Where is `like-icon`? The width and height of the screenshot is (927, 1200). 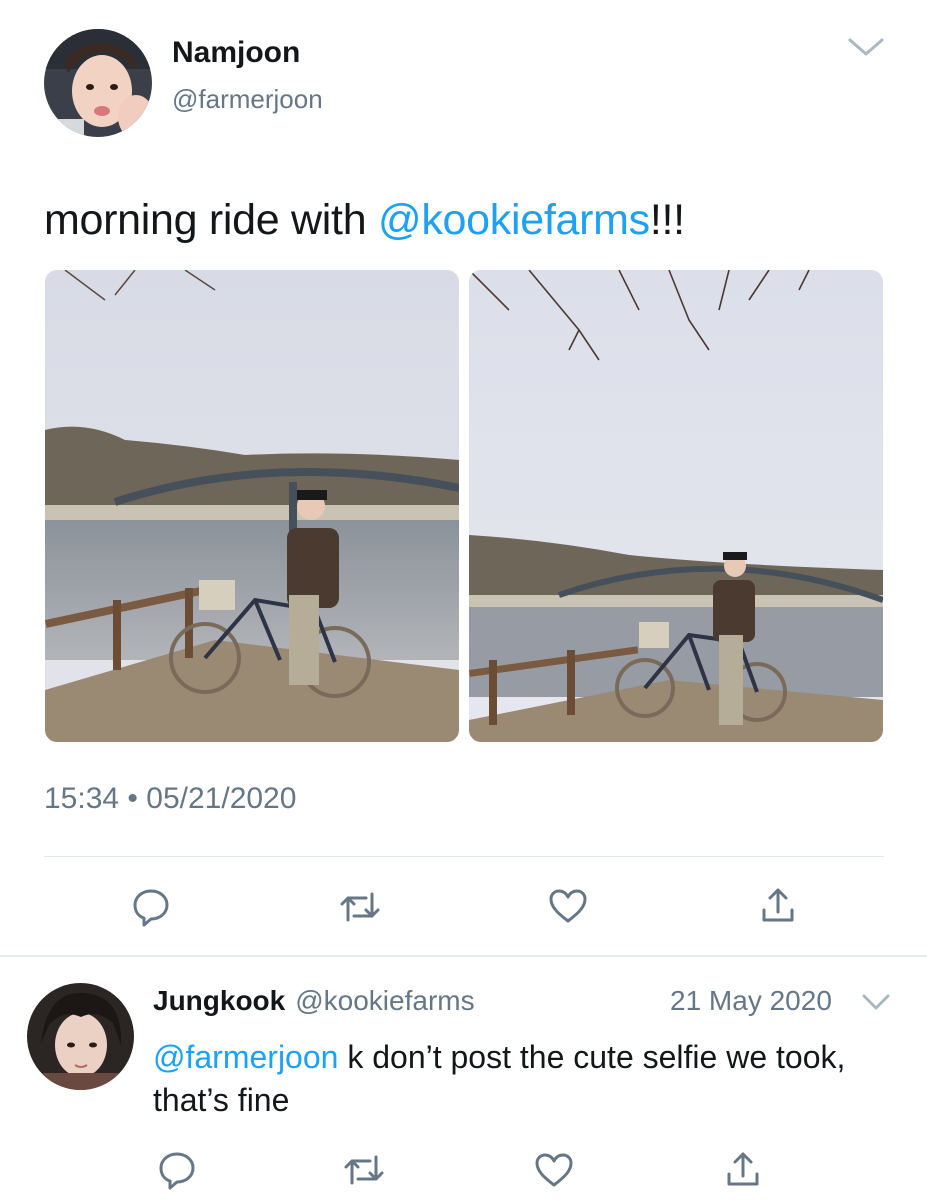 like-icon is located at coordinates (568, 906).